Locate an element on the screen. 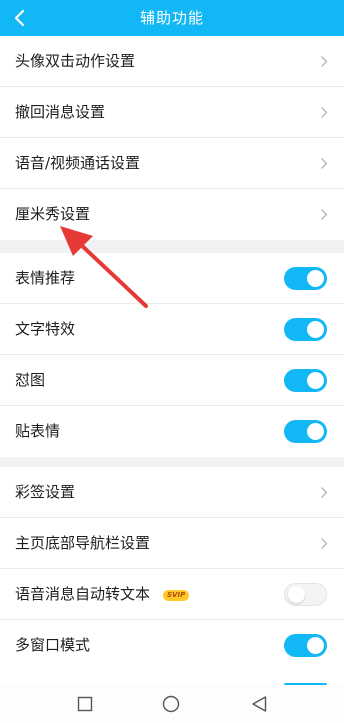 This screenshot has height=723, width=344. emoji-recommend-toggle is located at coordinates (305, 278).